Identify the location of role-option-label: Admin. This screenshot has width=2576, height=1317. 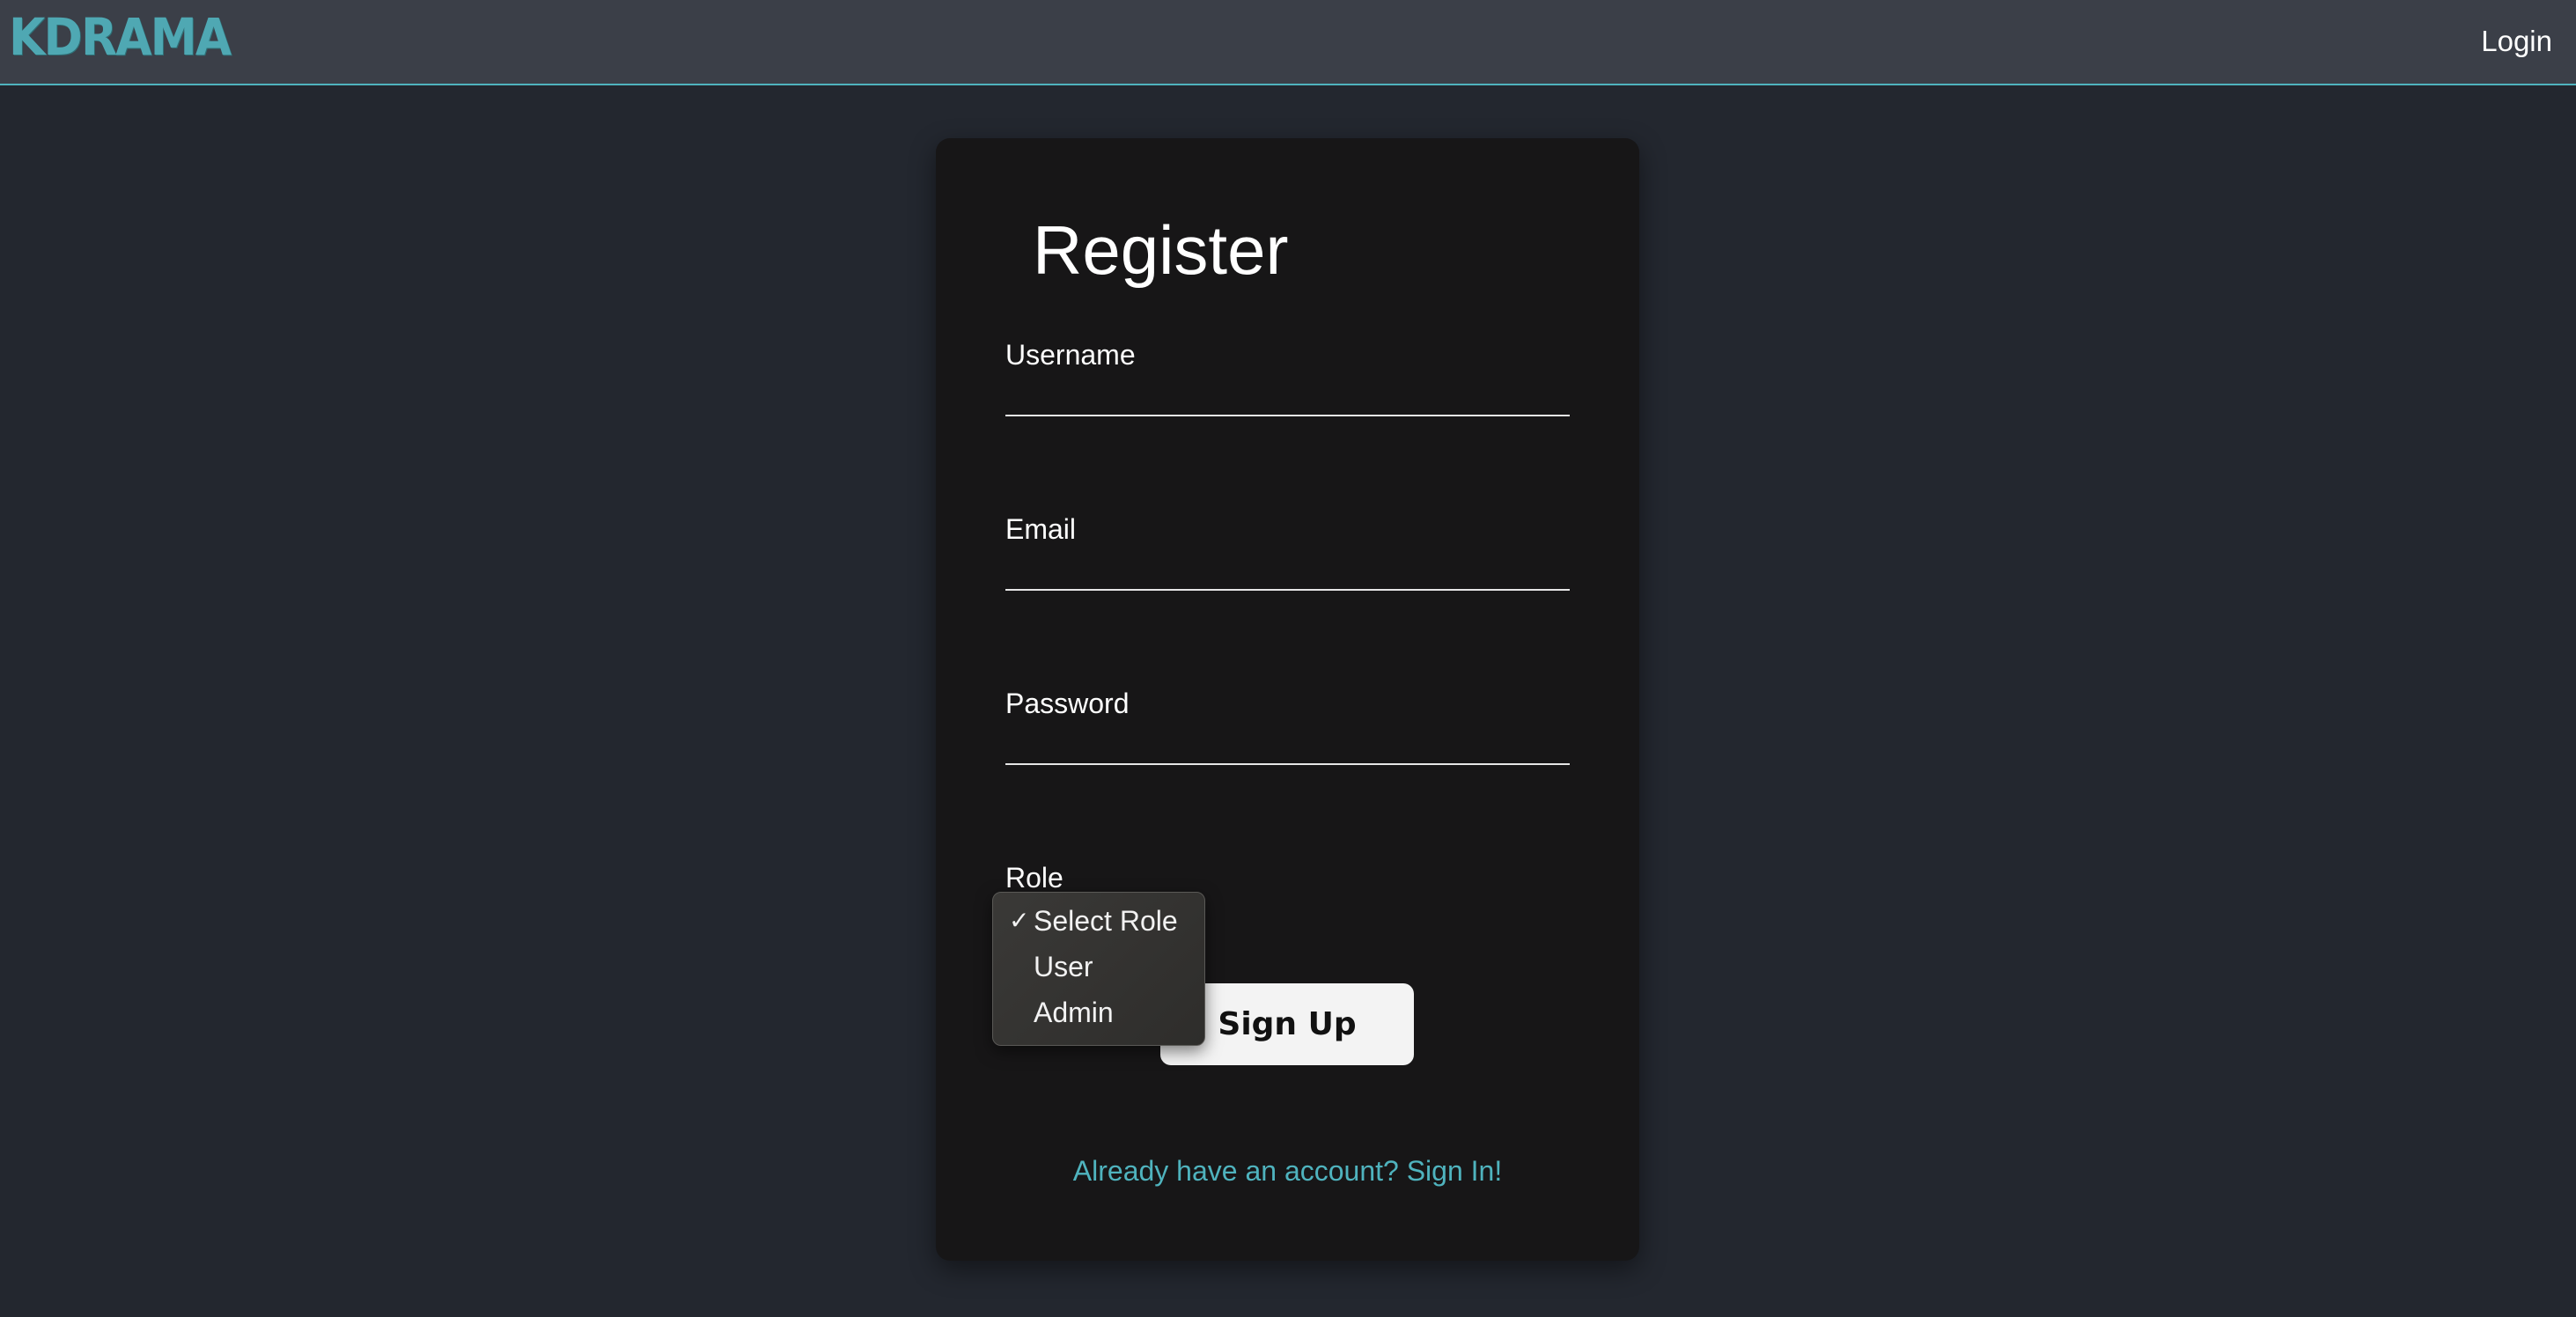
(1074, 1013).